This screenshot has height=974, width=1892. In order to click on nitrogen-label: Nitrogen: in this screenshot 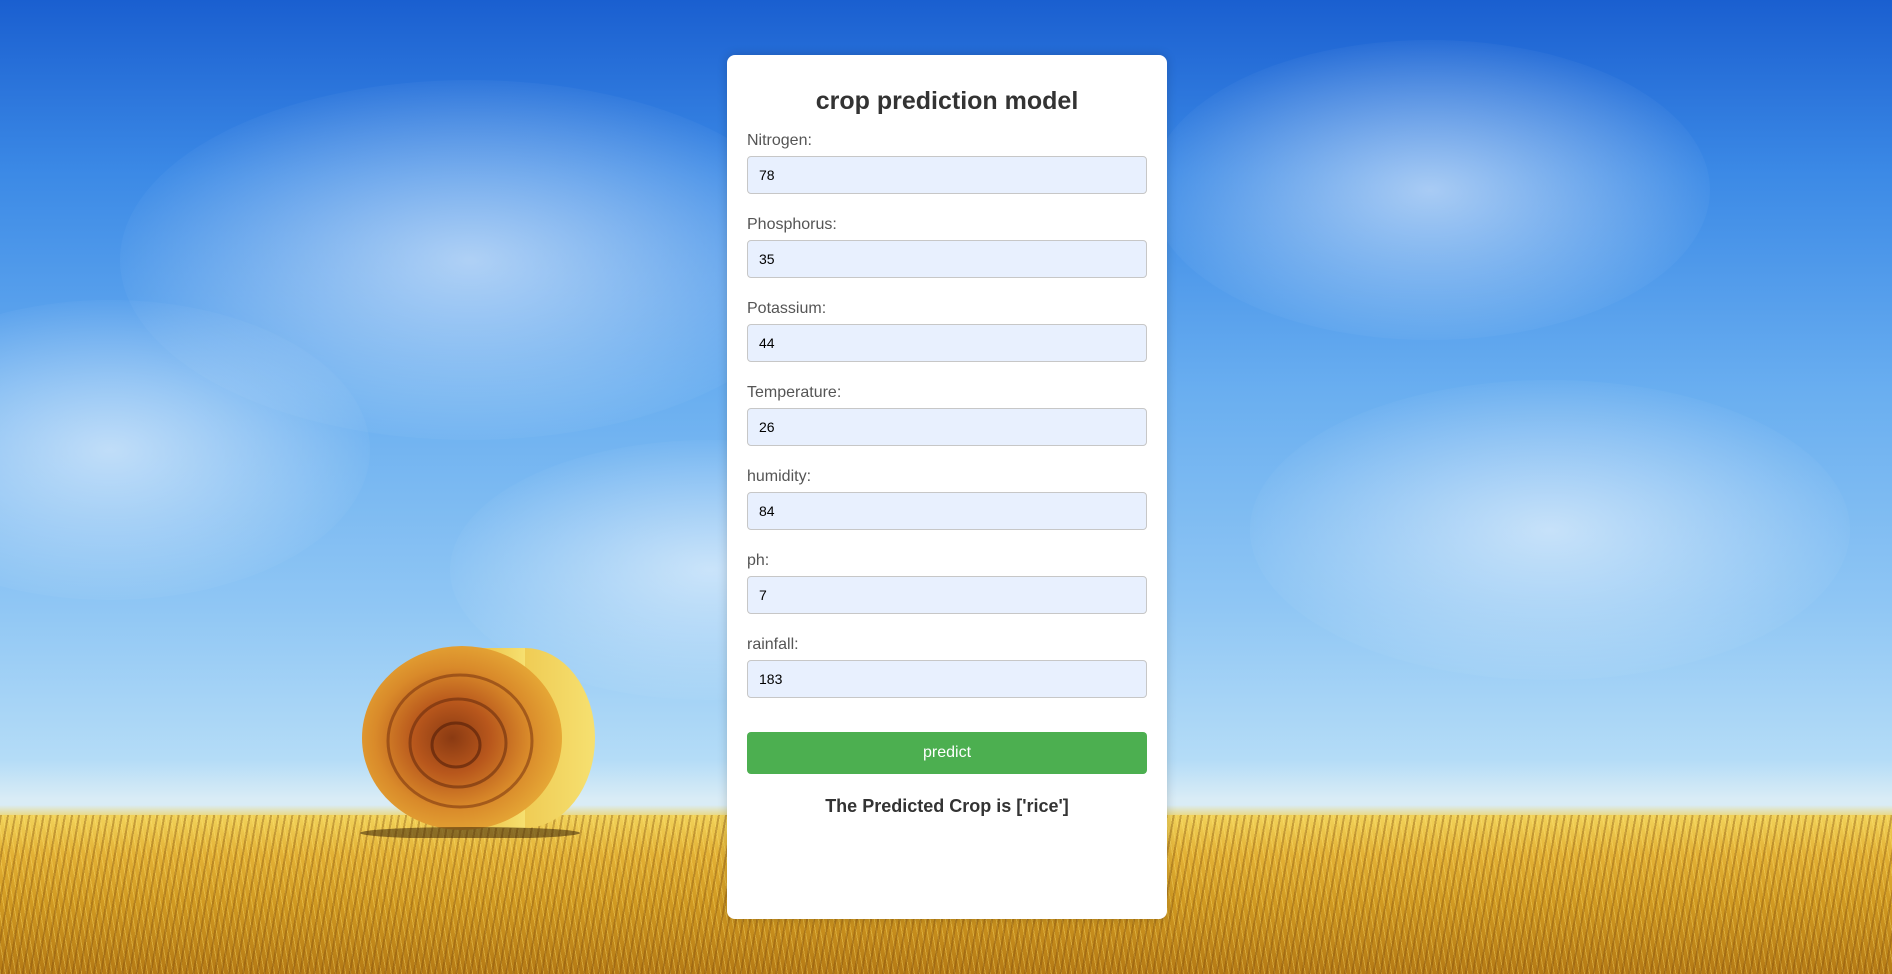, I will do `click(779, 140)`.